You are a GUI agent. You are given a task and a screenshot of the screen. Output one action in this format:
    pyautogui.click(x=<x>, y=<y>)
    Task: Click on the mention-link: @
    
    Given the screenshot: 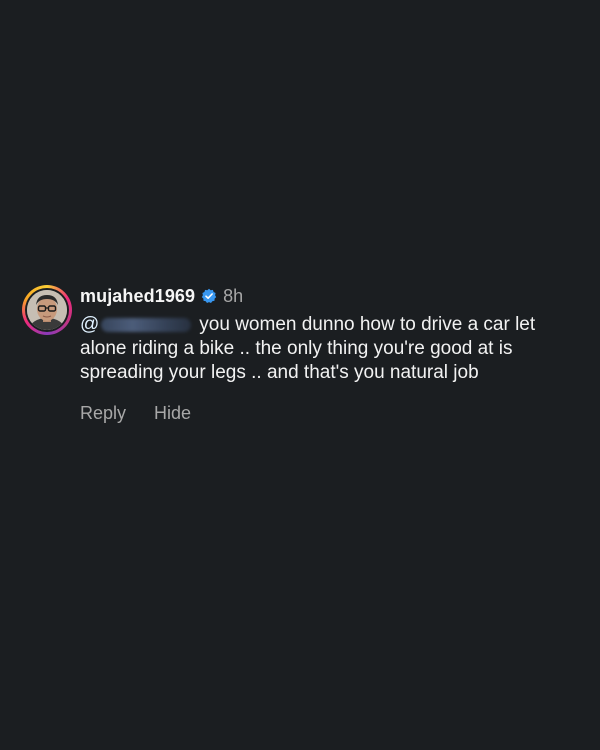 What is the action you would take?
    pyautogui.click(x=139, y=324)
    